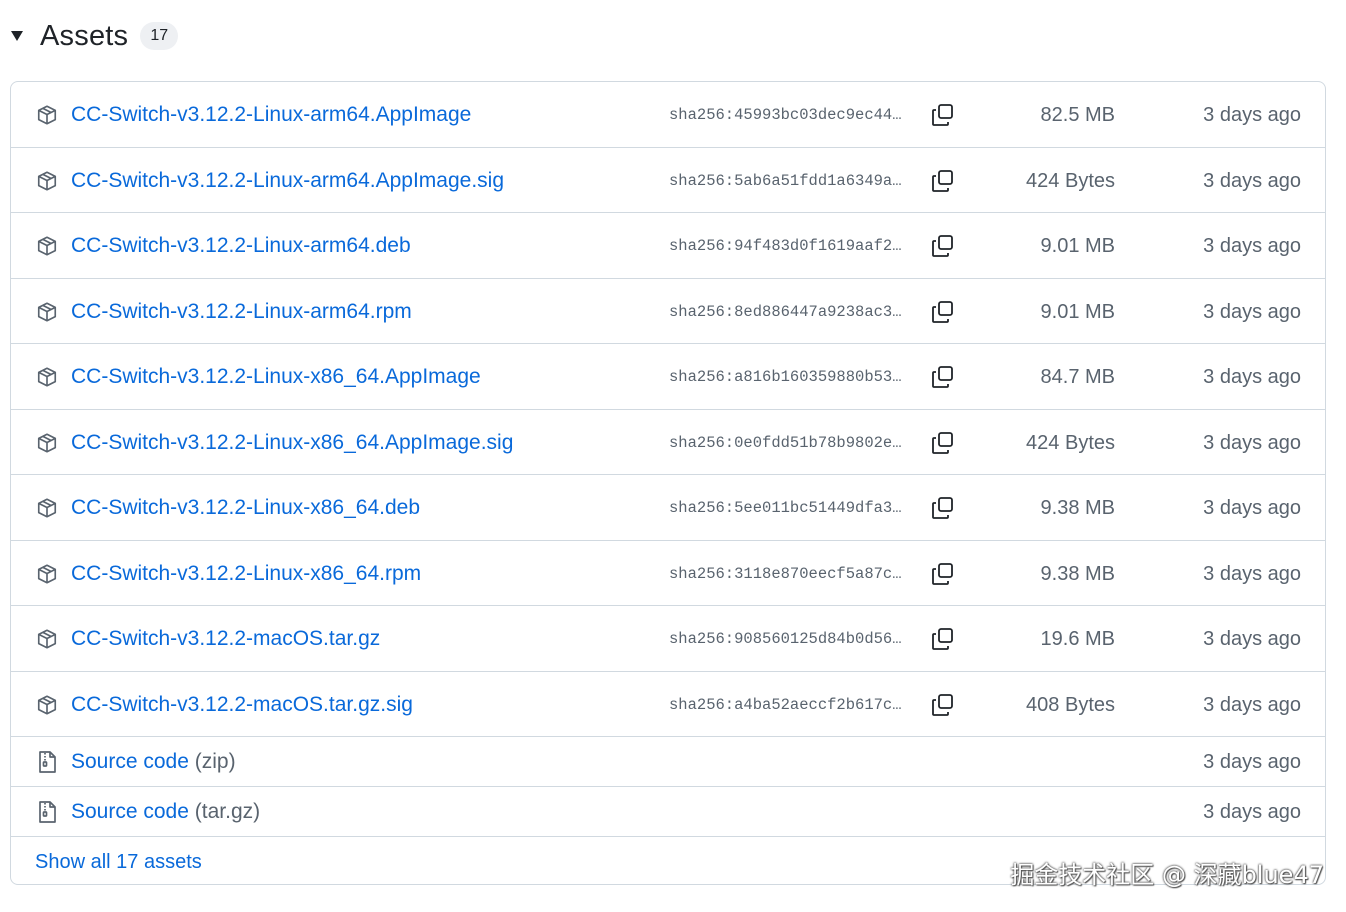 This screenshot has width=1346, height=912. I want to click on asset-link: CC-Switch-v3.12.2-Linux-arm64.rpm, so click(241, 312).